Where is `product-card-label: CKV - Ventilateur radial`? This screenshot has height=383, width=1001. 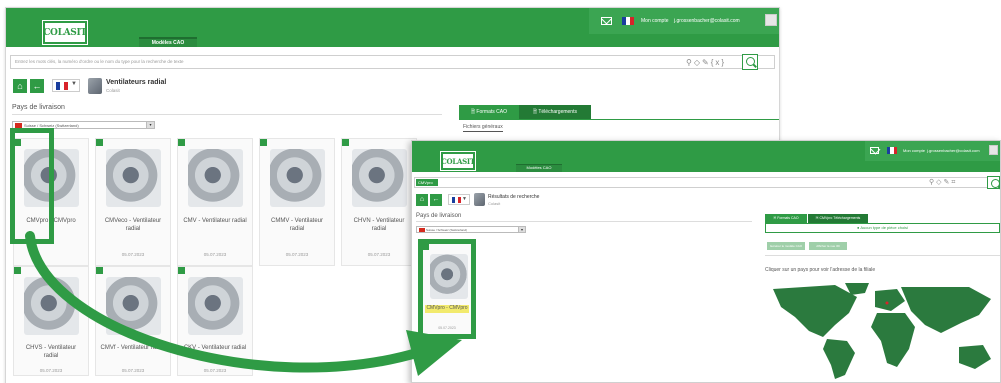
product-card-label: CKV - Ventilateur radial is located at coordinates (215, 349).